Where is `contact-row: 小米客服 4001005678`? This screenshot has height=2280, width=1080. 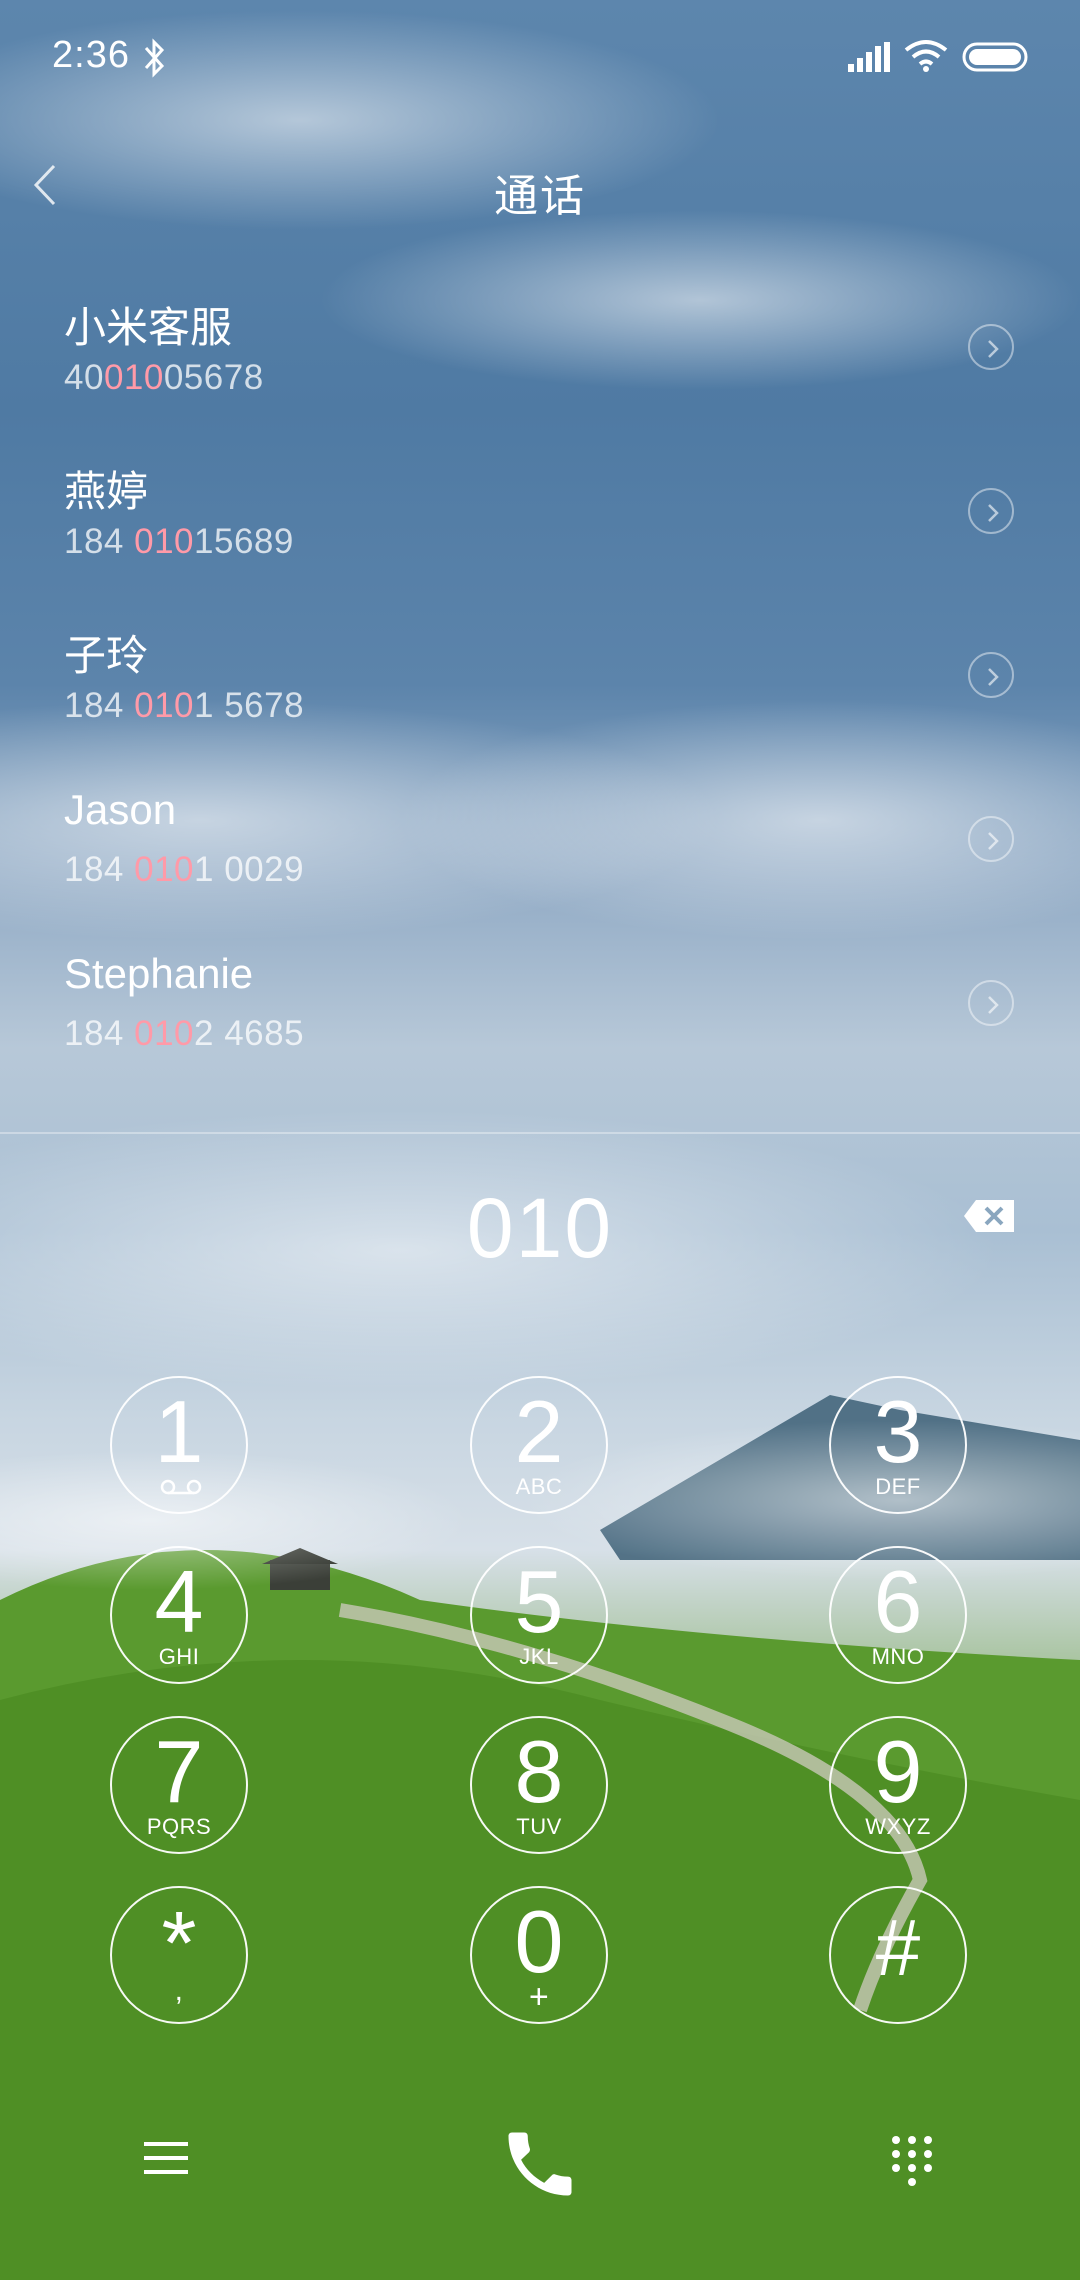
contact-row: 小米客服 4001005678 is located at coordinates (540, 352).